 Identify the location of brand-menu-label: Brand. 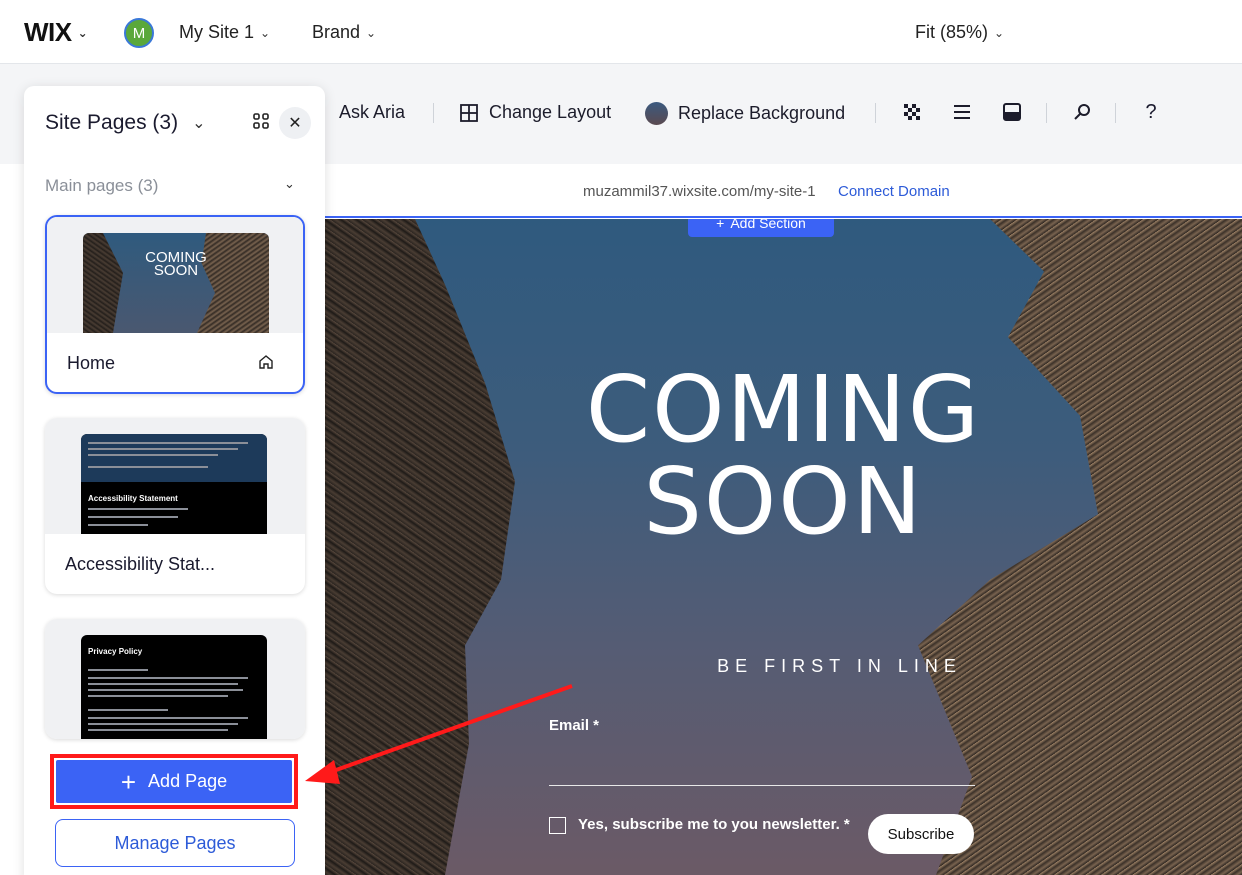
(336, 32).